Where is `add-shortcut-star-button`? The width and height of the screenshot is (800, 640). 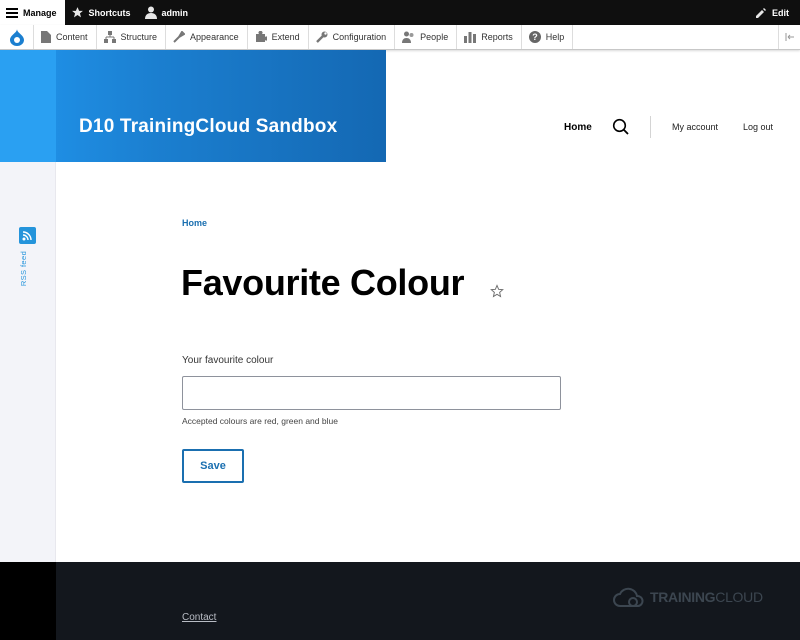 add-shortcut-star-button is located at coordinates (497, 291).